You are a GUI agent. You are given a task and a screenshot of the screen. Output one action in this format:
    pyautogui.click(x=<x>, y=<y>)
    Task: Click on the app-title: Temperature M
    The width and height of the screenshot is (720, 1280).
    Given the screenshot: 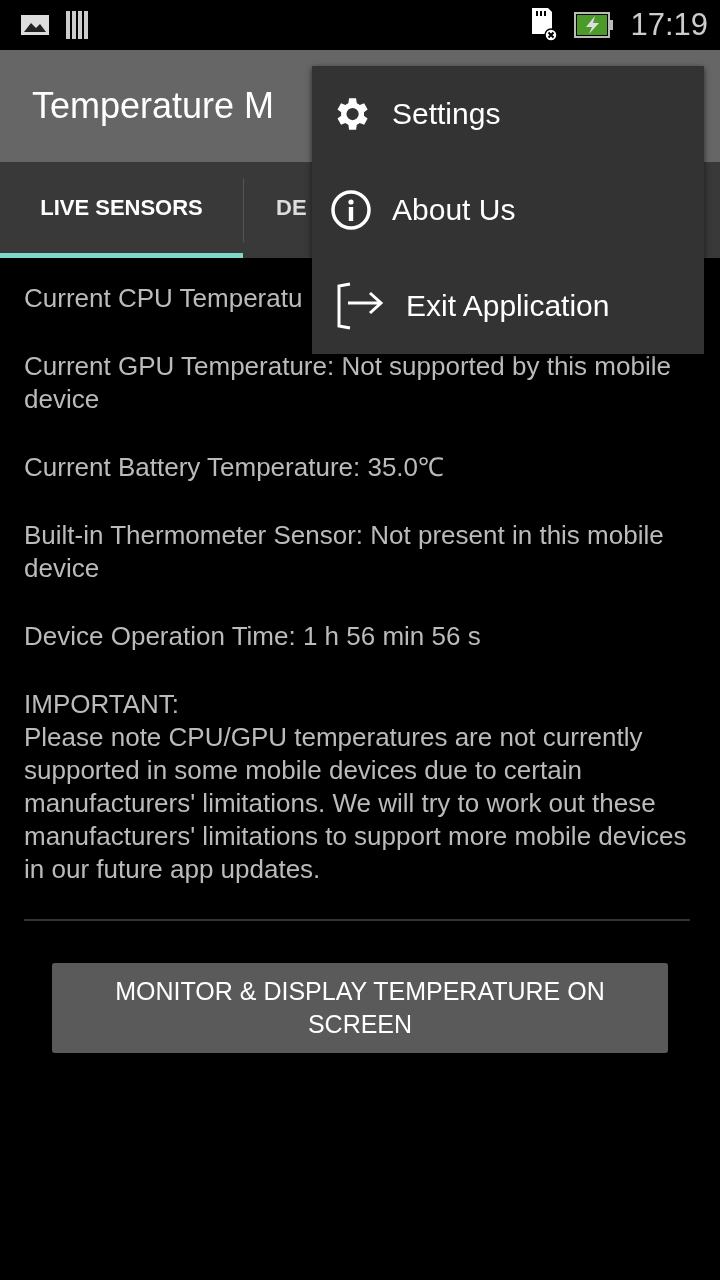 What is the action you would take?
    pyautogui.click(x=153, y=106)
    